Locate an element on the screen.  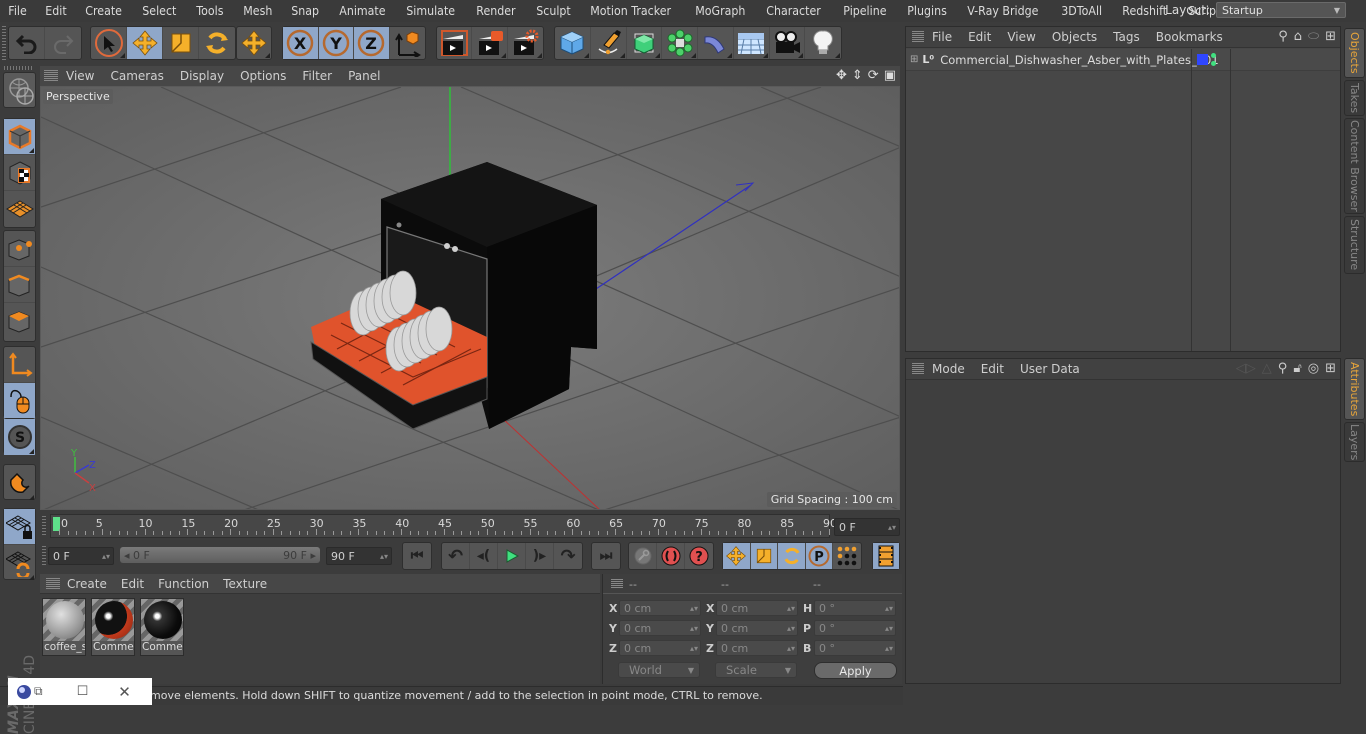
menu-animate: Animate is located at coordinates (362, 11).